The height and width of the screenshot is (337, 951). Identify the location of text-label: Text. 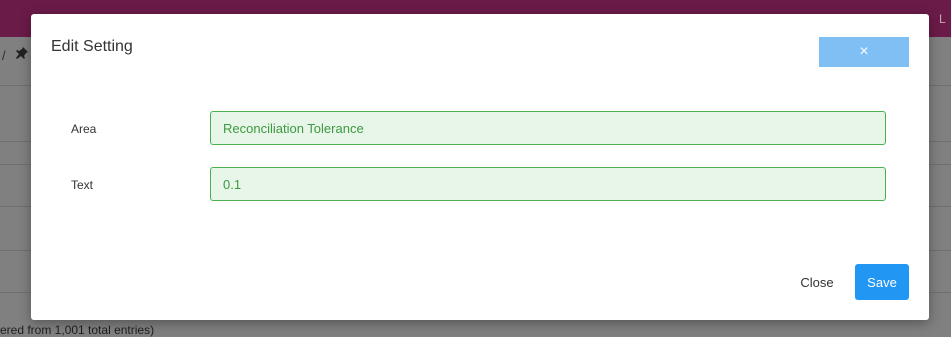
(82, 185).